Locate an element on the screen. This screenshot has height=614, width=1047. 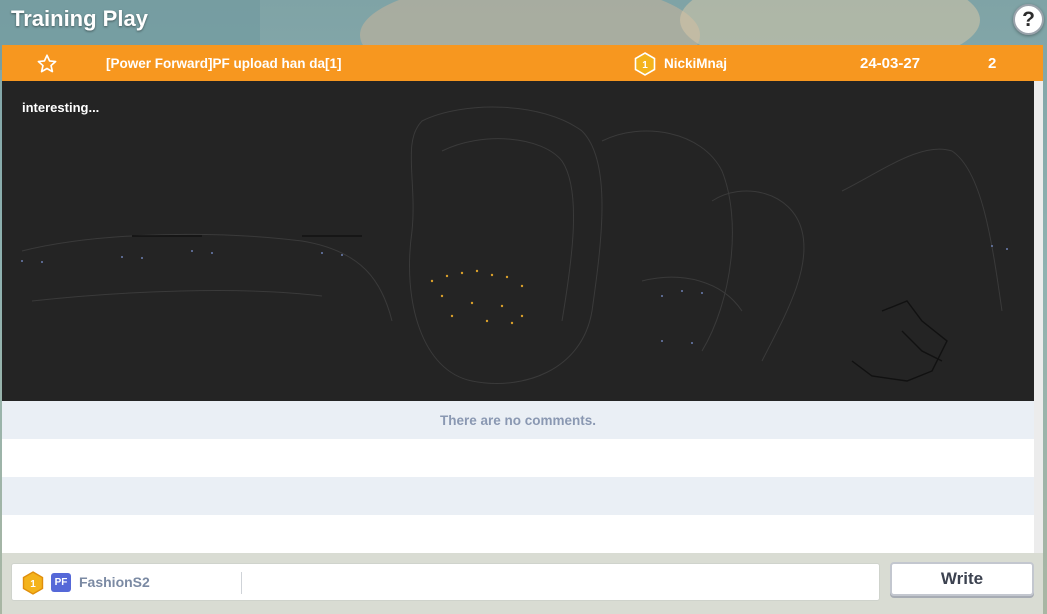
empty-comments-message: There are no comments. is located at coordinates (518, 420).